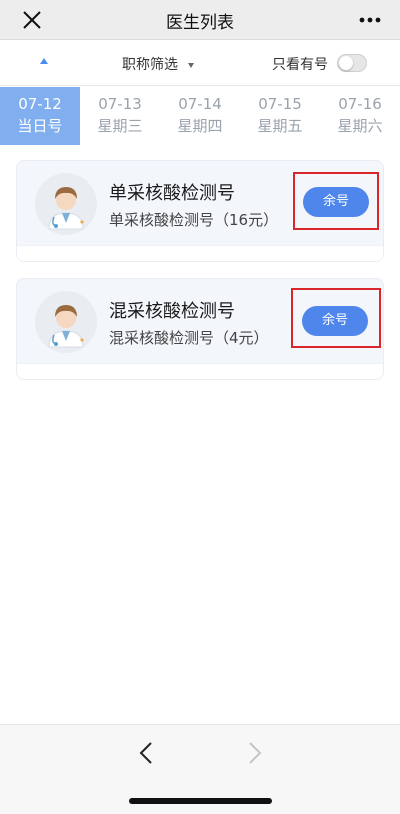  Describe the element at coordinates (254, 753) in the screenshot. I see `chevron-right-icon` at that location.